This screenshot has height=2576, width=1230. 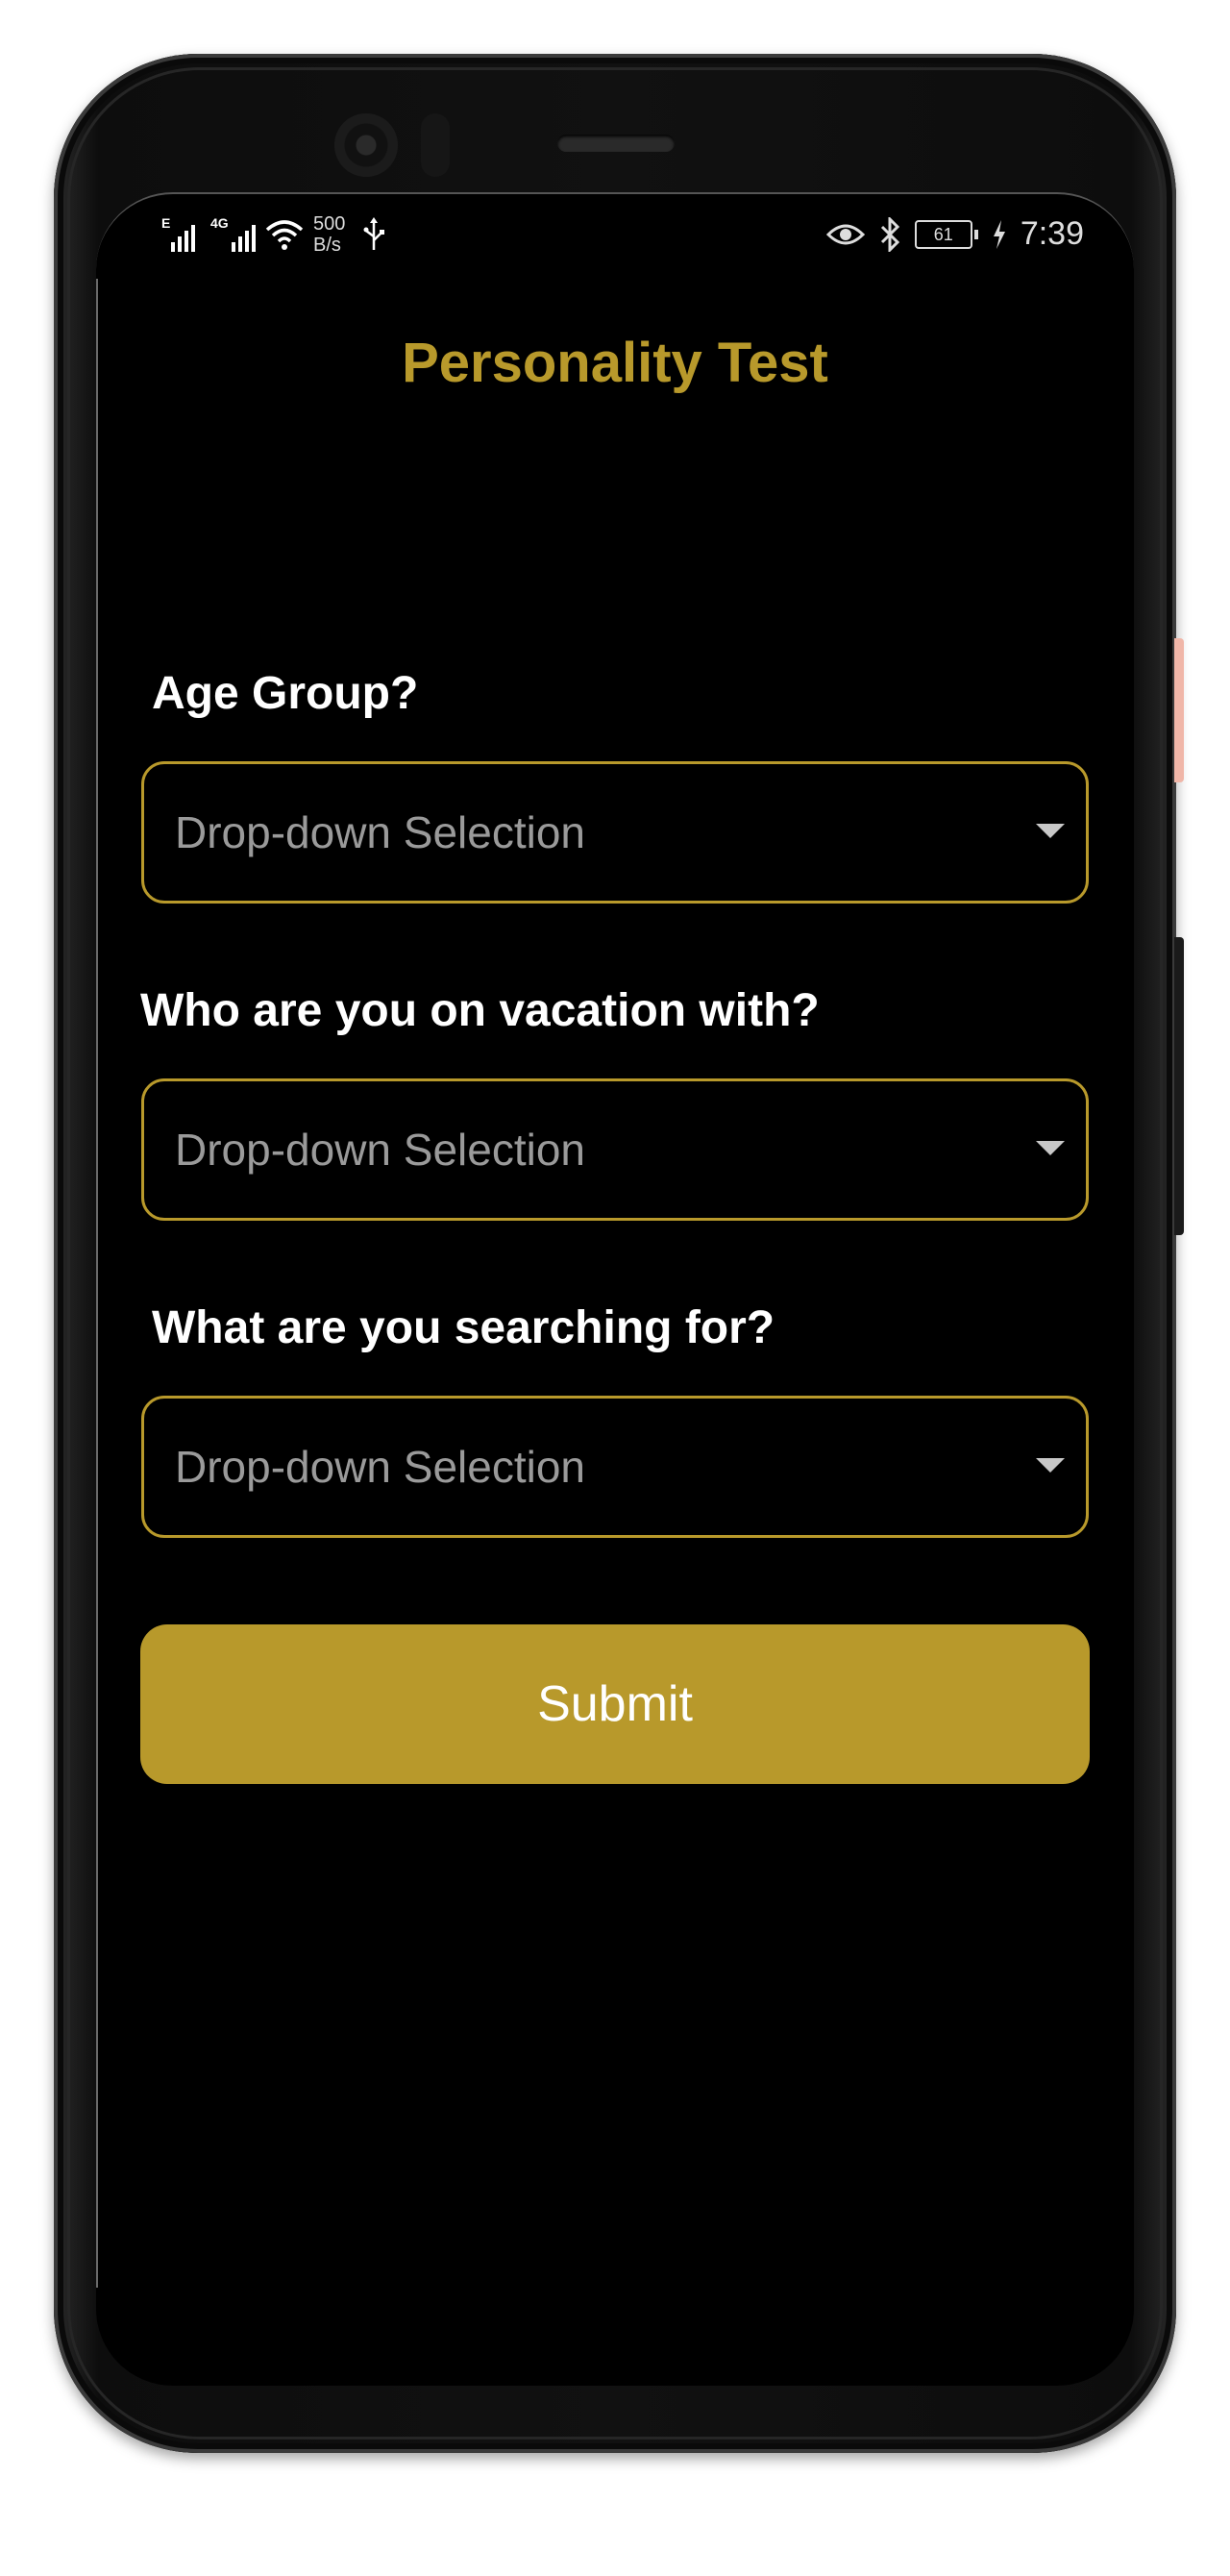 I want to click on submit-button: Submit, so click(x=615, y=1704).